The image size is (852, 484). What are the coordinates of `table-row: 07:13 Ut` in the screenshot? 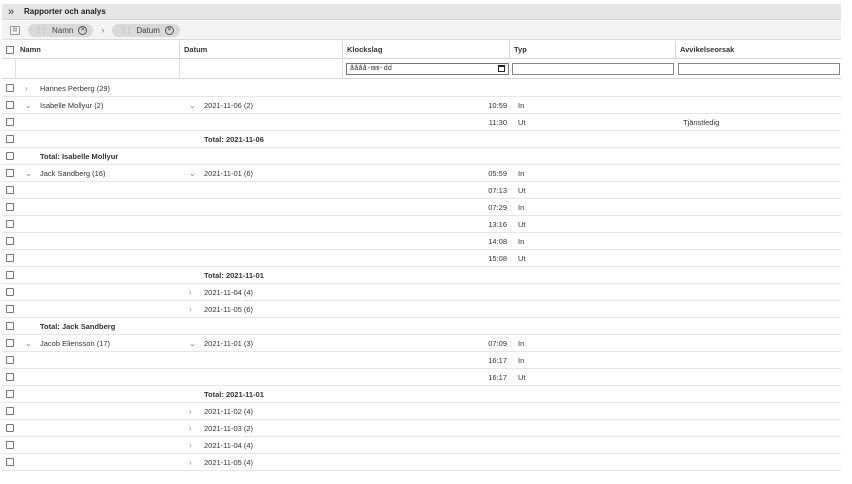 It's located at (421, 190).